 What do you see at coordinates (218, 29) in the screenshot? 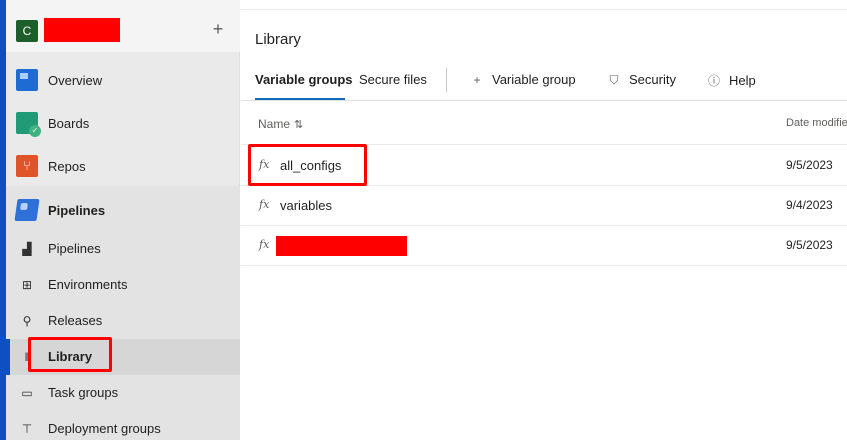
I see `add-new-button: +` at bounding box center [218, 29].